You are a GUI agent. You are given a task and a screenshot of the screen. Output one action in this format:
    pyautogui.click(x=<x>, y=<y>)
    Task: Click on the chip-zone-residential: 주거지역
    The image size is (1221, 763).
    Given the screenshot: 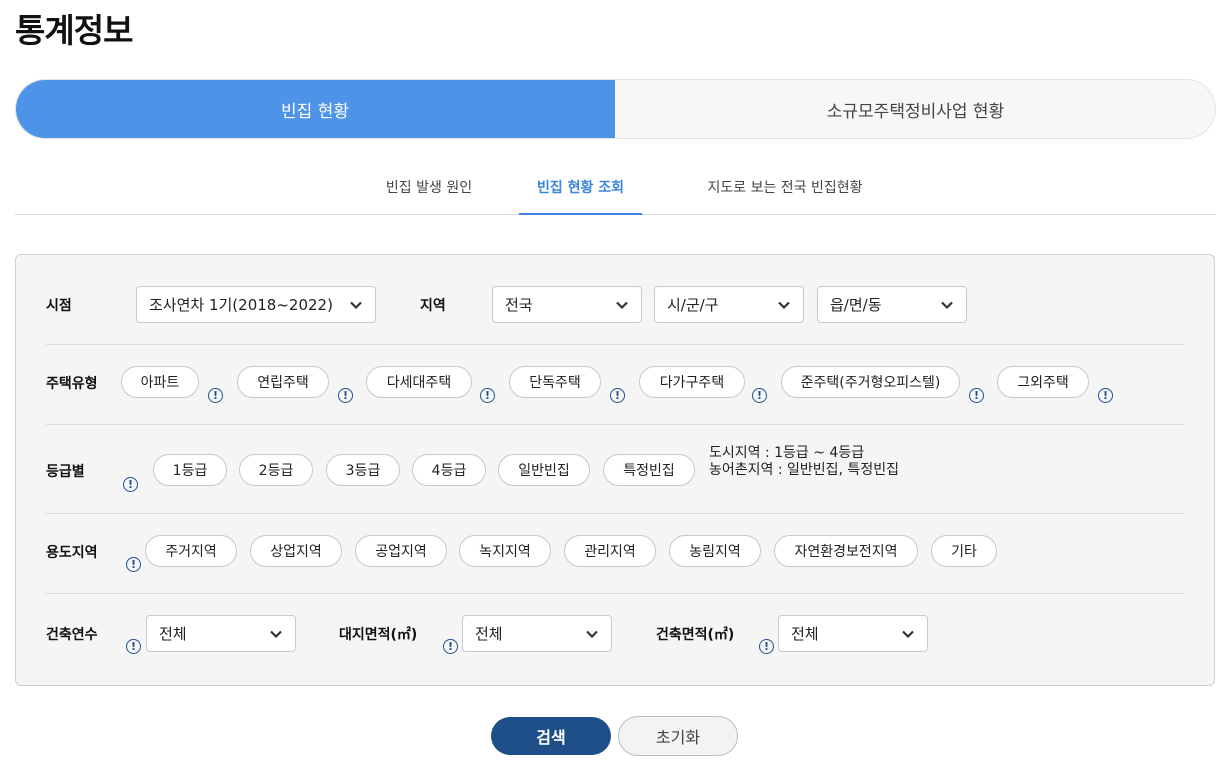 What is the action you would take?
    pyautogui.click(x=191, y=551)
    